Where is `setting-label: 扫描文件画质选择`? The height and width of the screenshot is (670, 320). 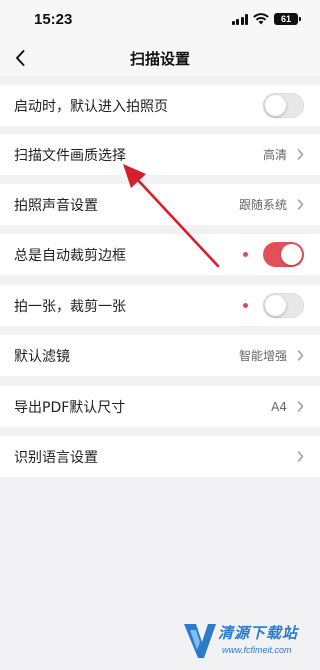 setting-label: 扫描文件画质选择 is located at coordinates (70, 155).